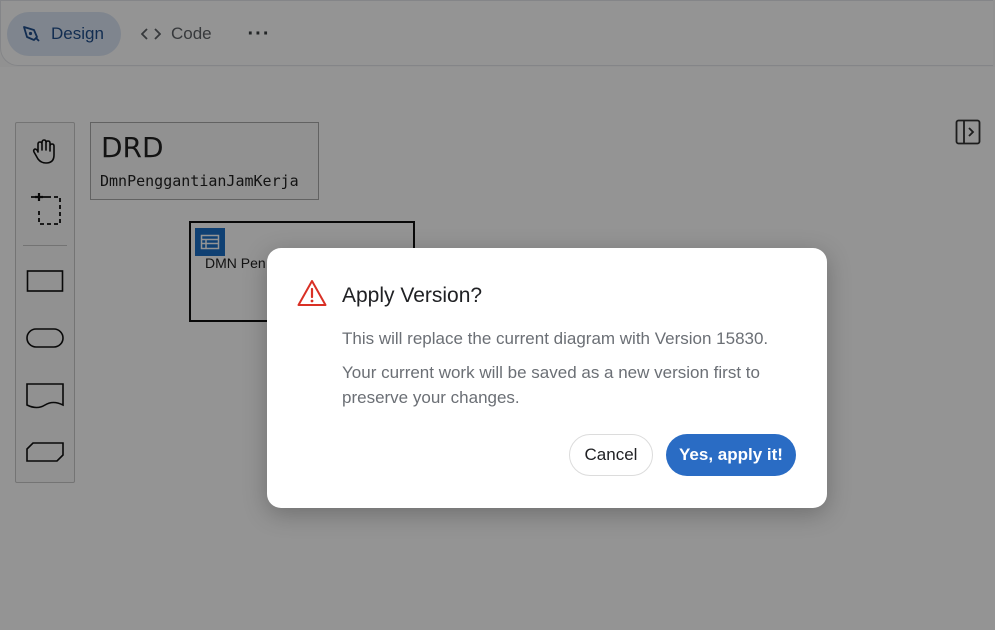 This screenshot has width=995, height=630. What do you see at coordinates (611, 455) in the screenshot?
I see `cancel-button: Cancel` at bounding box center [611, 455].